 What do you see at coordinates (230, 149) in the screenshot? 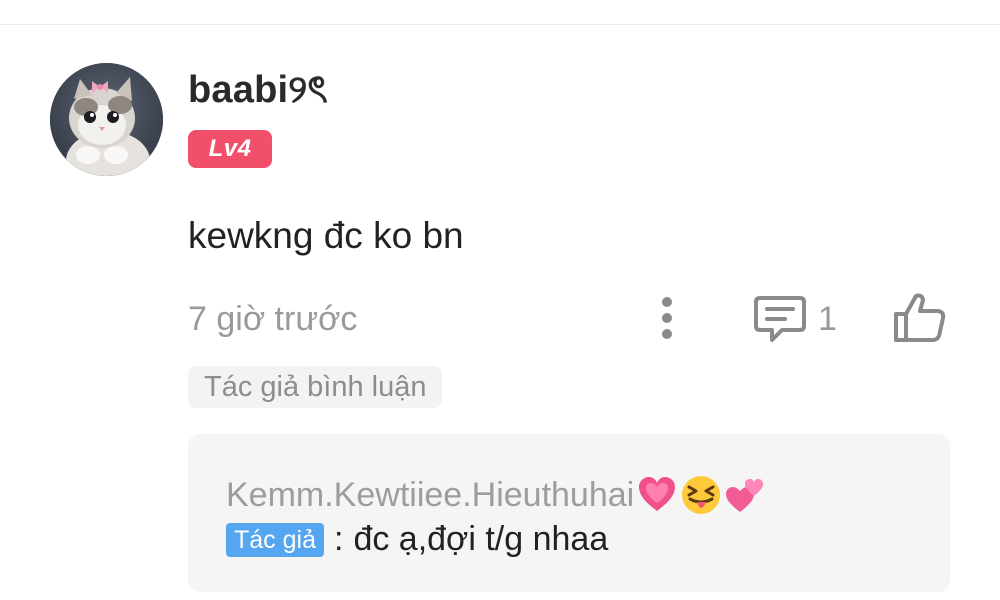
I see `level-badge: Lv4` at bounding box center [230, 149].